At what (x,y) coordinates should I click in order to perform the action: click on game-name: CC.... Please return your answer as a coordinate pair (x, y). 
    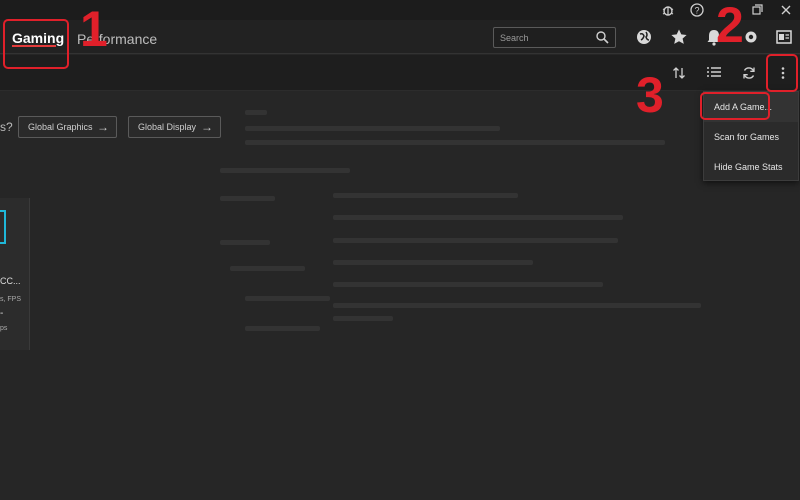
    Looking at the image, I should click on (10, 281).